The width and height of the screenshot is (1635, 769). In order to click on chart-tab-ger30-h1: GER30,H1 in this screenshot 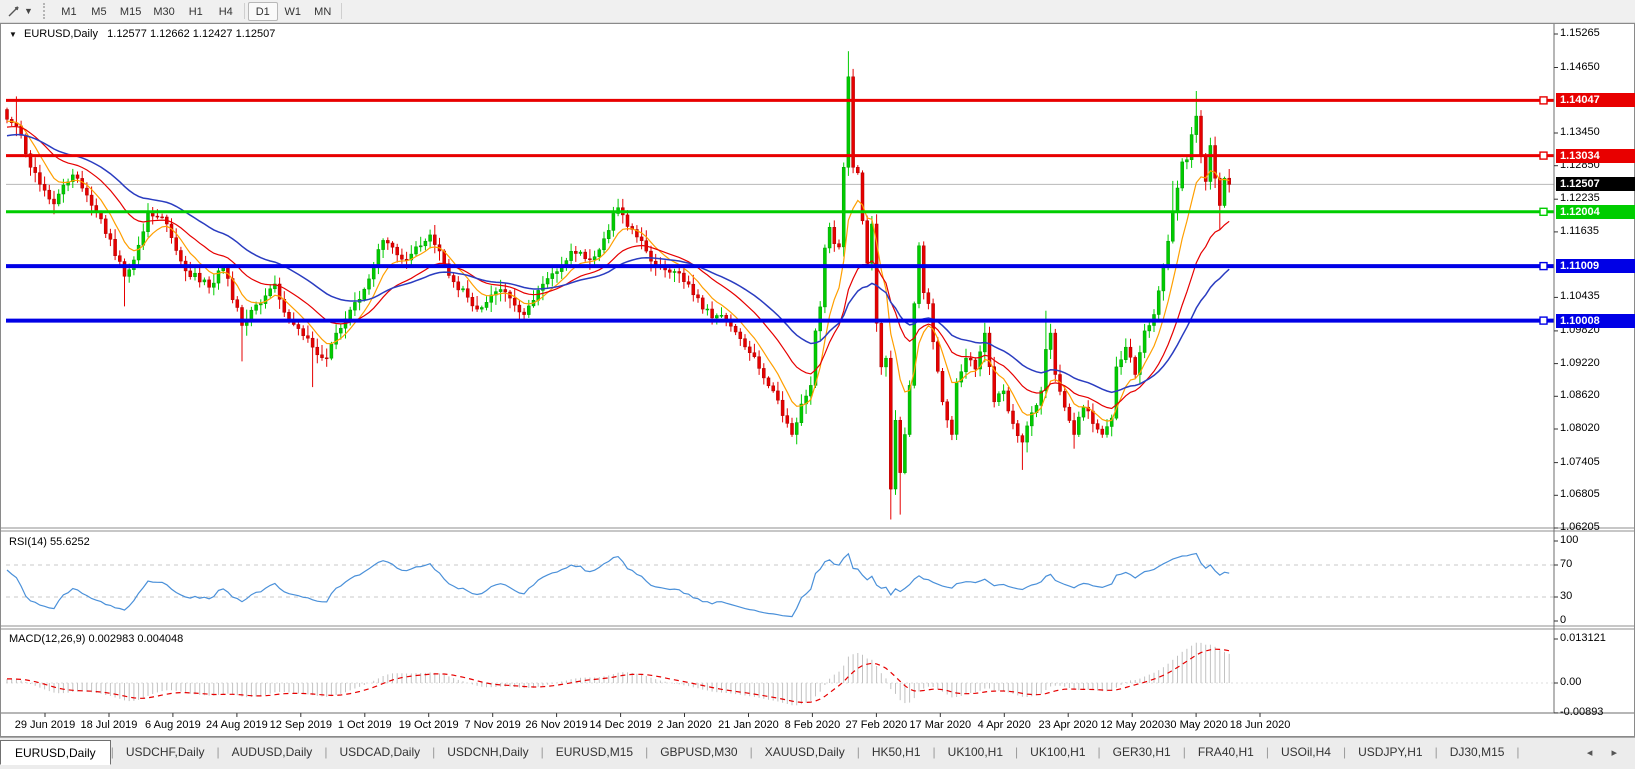, I will do `click(1142, 751)`.